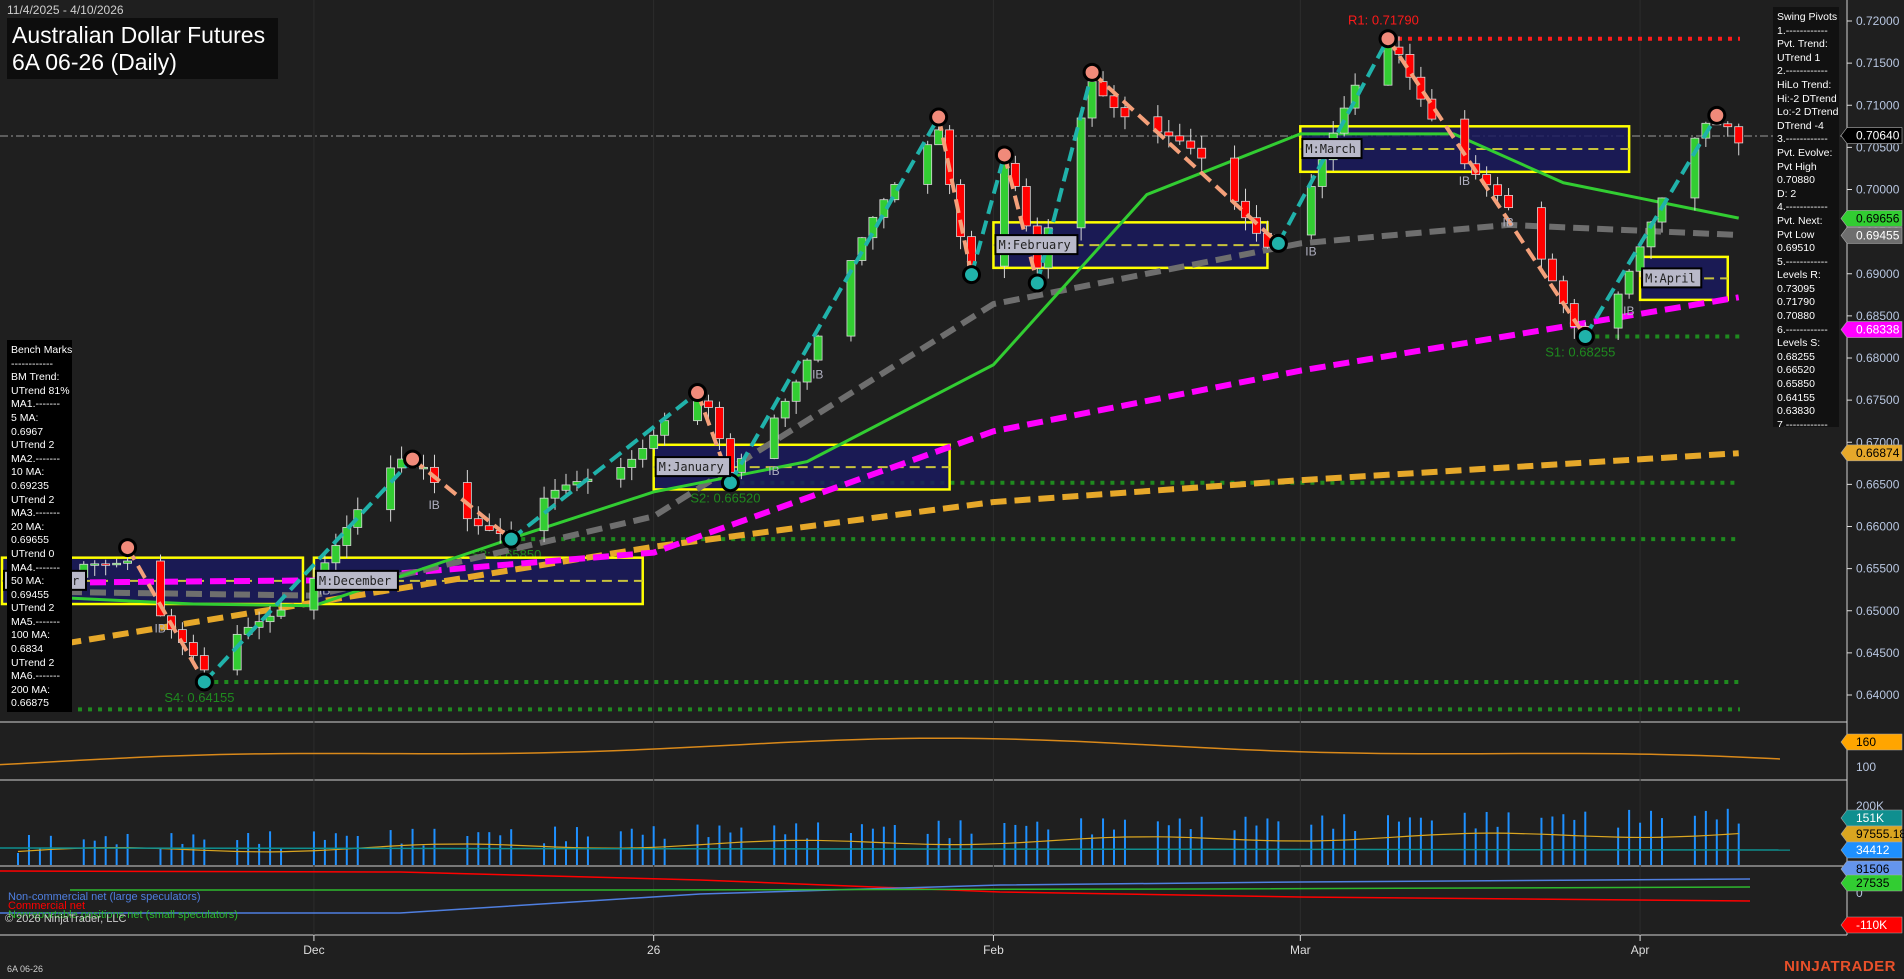 The image size is (1904, 979). I want to click on date-range: 11/4/2025 - 4/10/2026, so click(65, 10).